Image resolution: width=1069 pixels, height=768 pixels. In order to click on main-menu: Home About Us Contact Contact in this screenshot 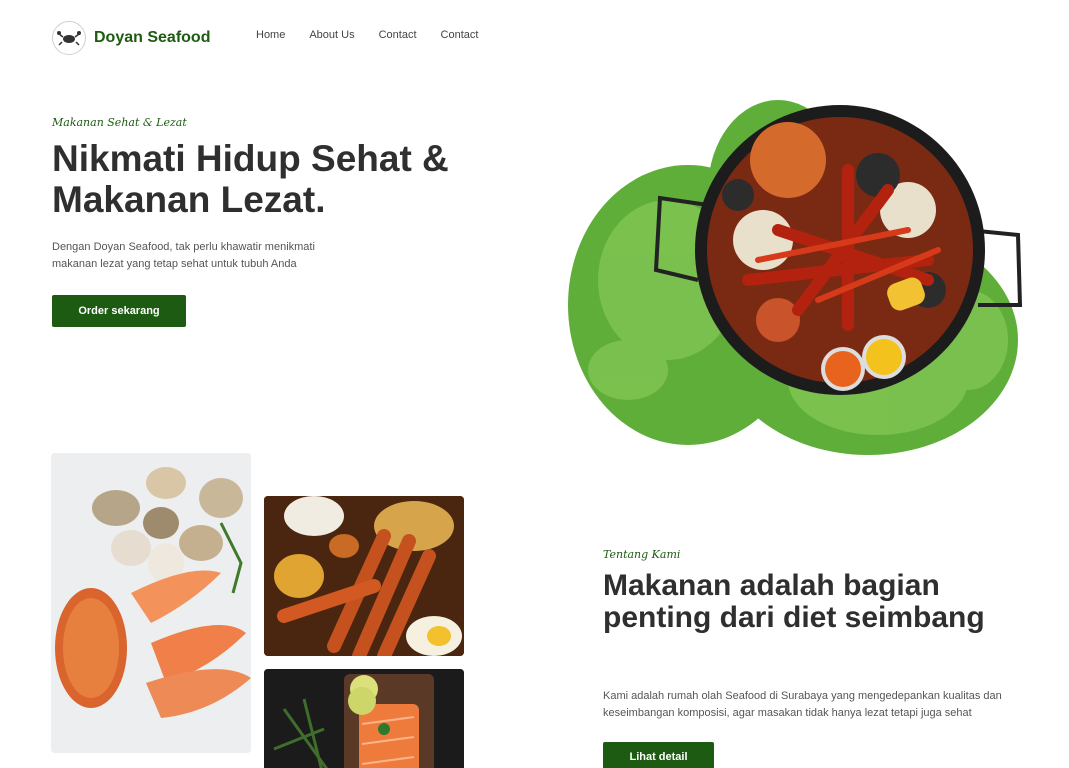, I will do `click(379, 35)`.